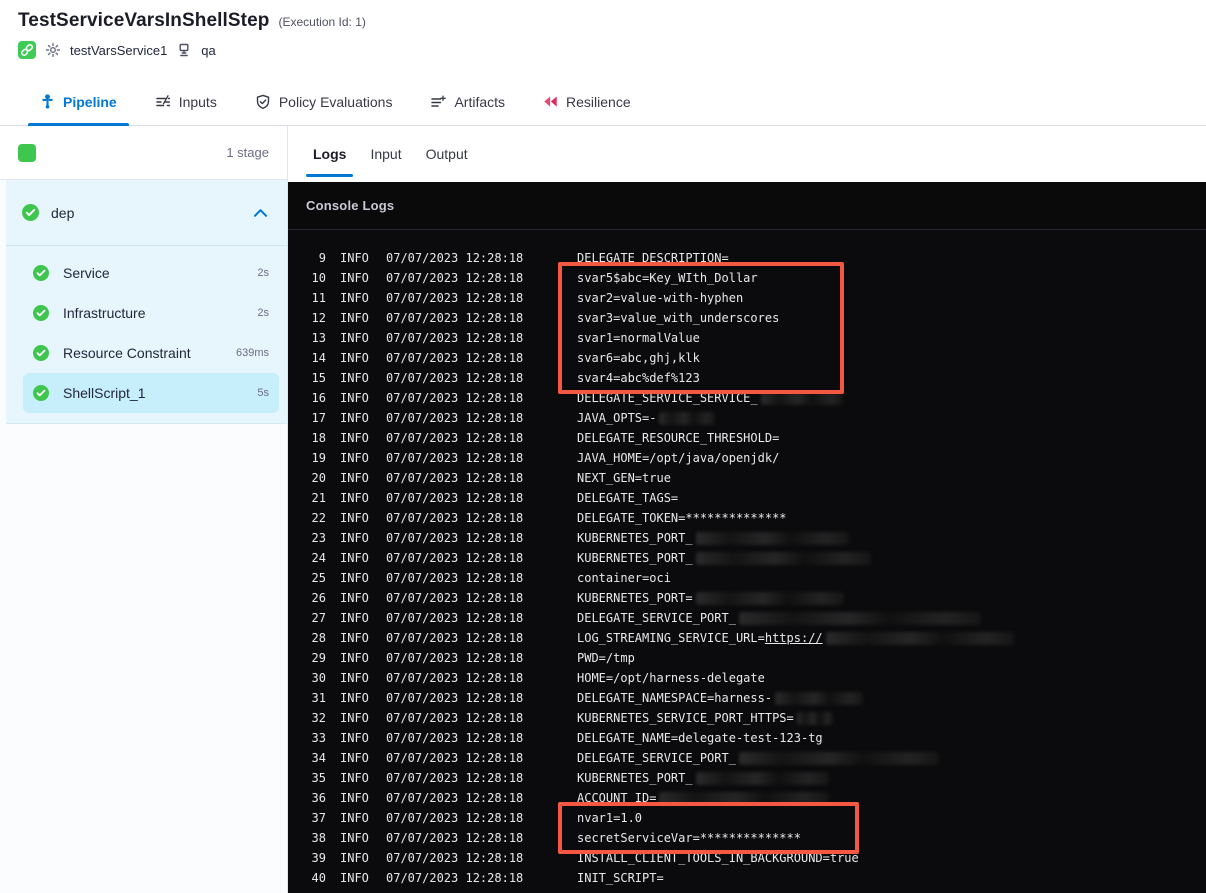  I want to click on log-message: INIT_SCRIPT=, so click(620, 878).